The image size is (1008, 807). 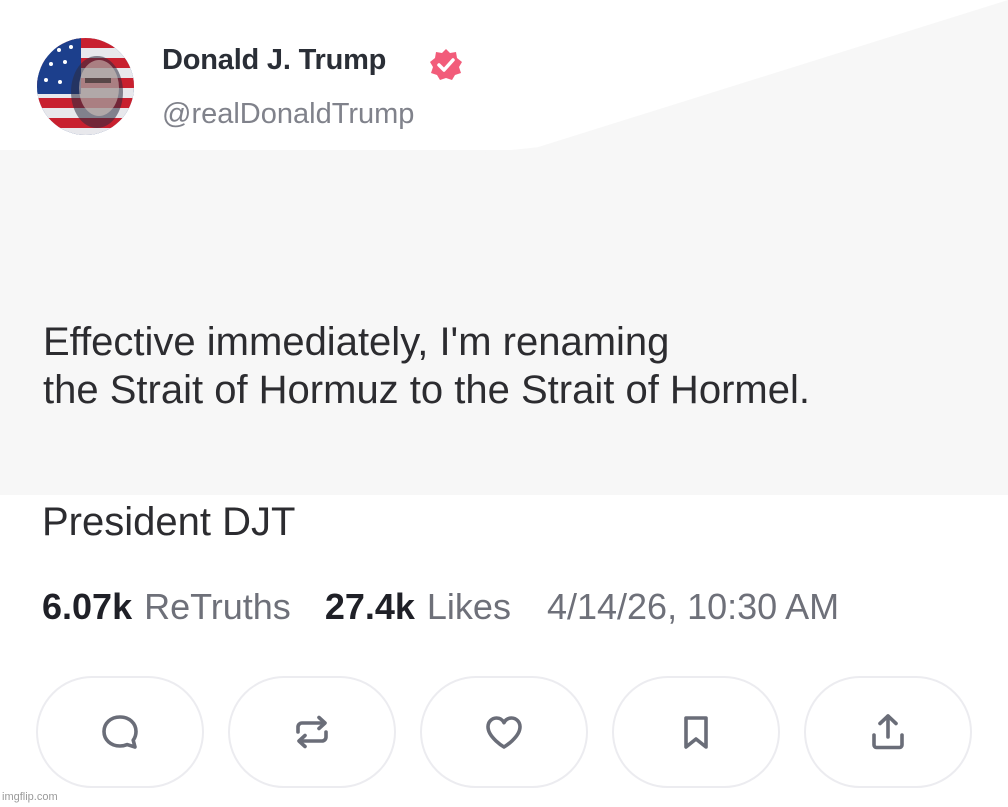 I want to click on likes-label: Likes, so click(x=469, y=607).